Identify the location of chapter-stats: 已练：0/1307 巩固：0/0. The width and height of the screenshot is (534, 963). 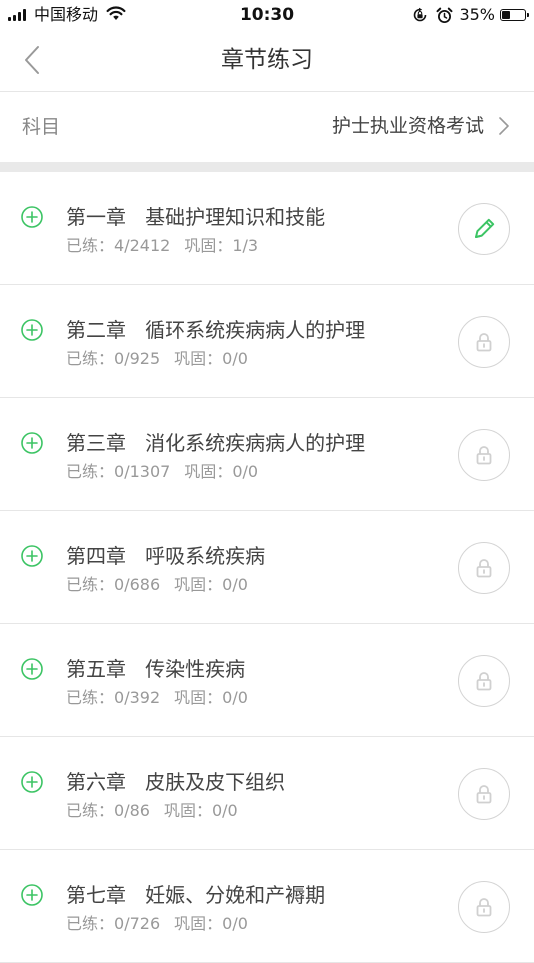
(162, 472).